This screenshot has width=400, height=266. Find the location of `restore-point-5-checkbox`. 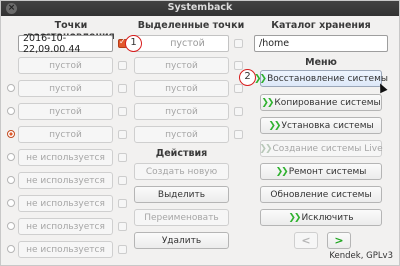

restore-point-5-checkbox is located at coordinates (122, 134).